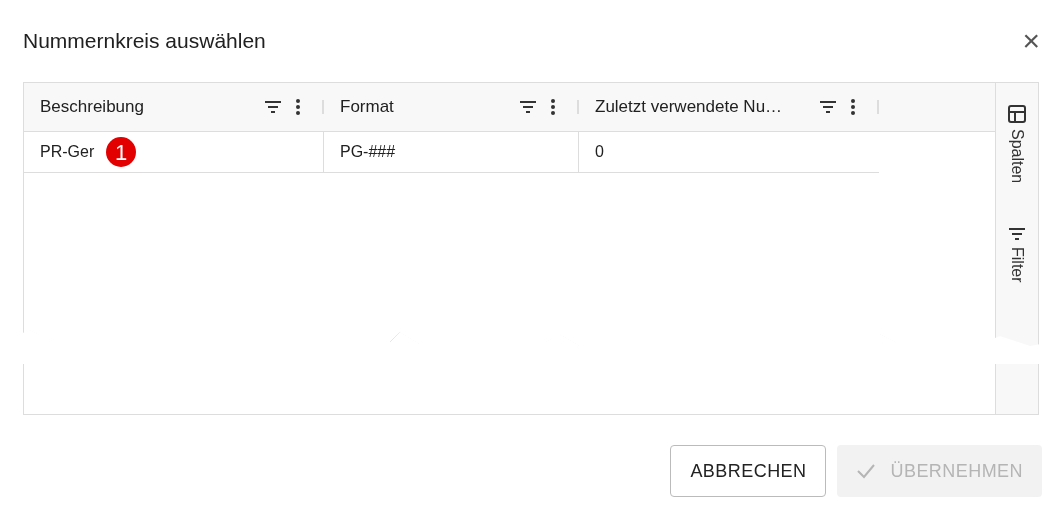 The image size is (1062, 531). What do you see at coordinates (144, 41) in the screenshot?
I see `dialog-title: Nummernkreis auswählen` at bounding box center [144, 41].